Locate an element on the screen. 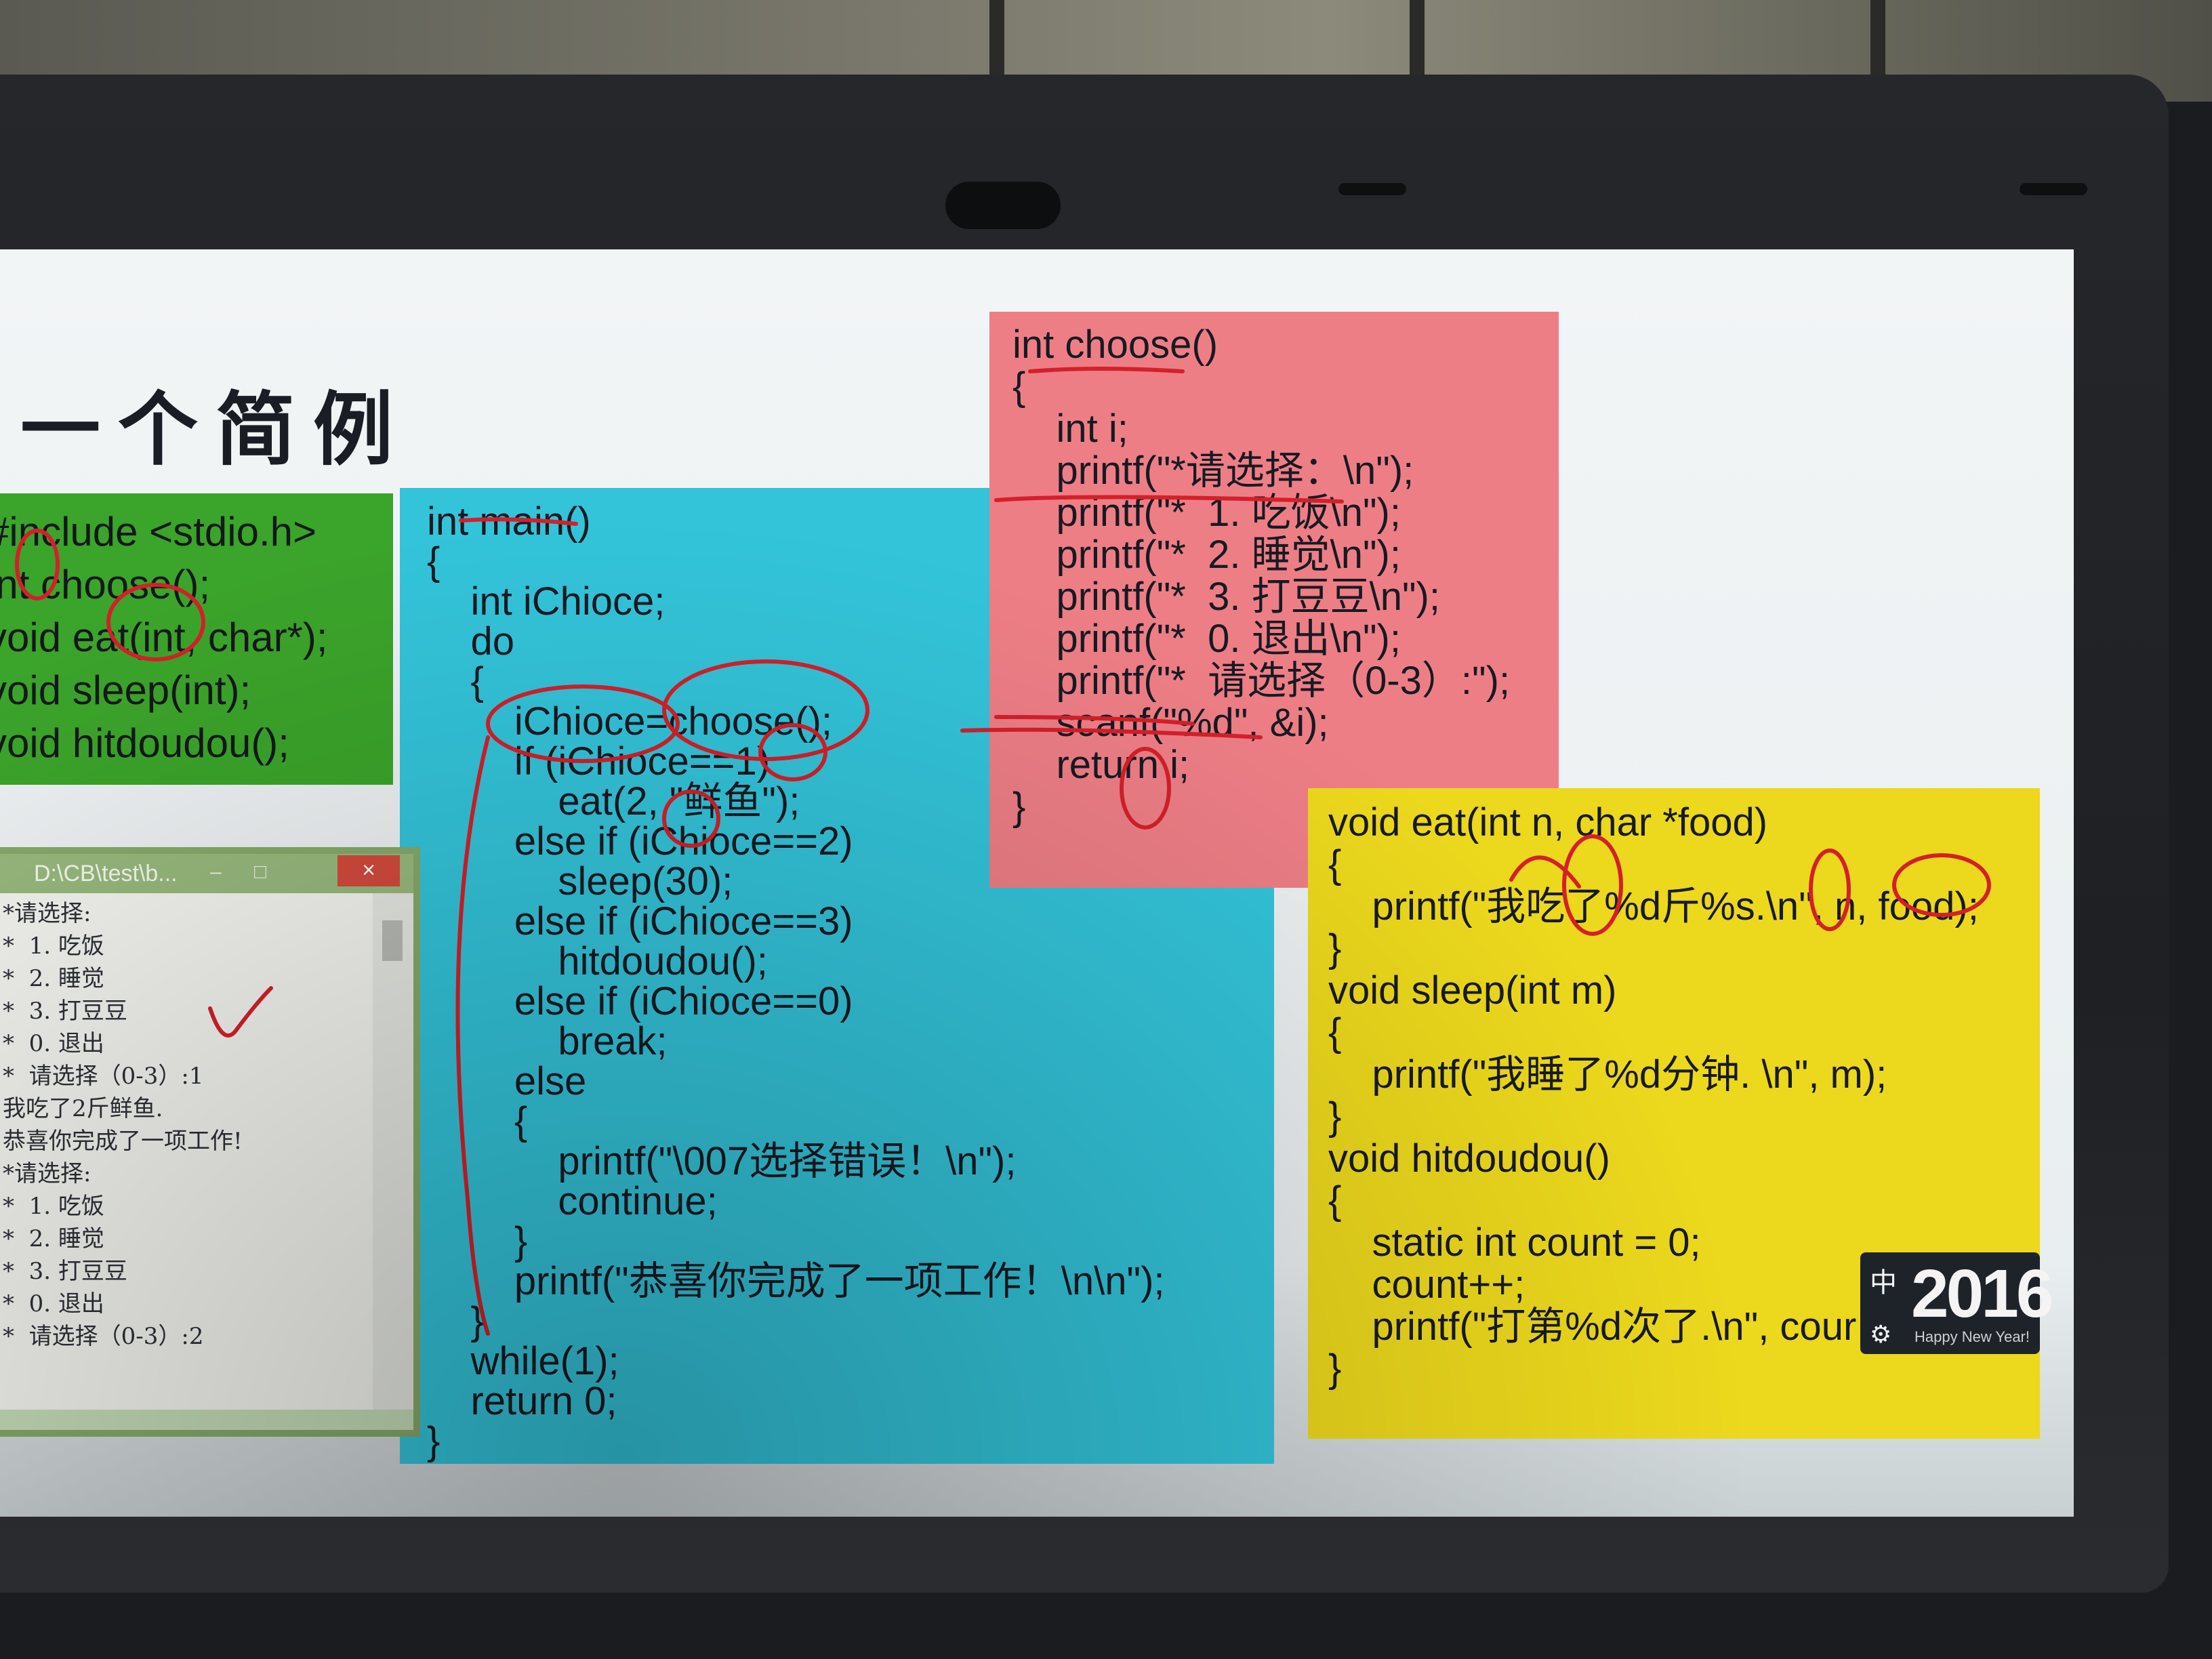 The height and width of the screenshot is (1659, 2212). code-line: void hitdoudou() is located at coordinates (1469, 1158).